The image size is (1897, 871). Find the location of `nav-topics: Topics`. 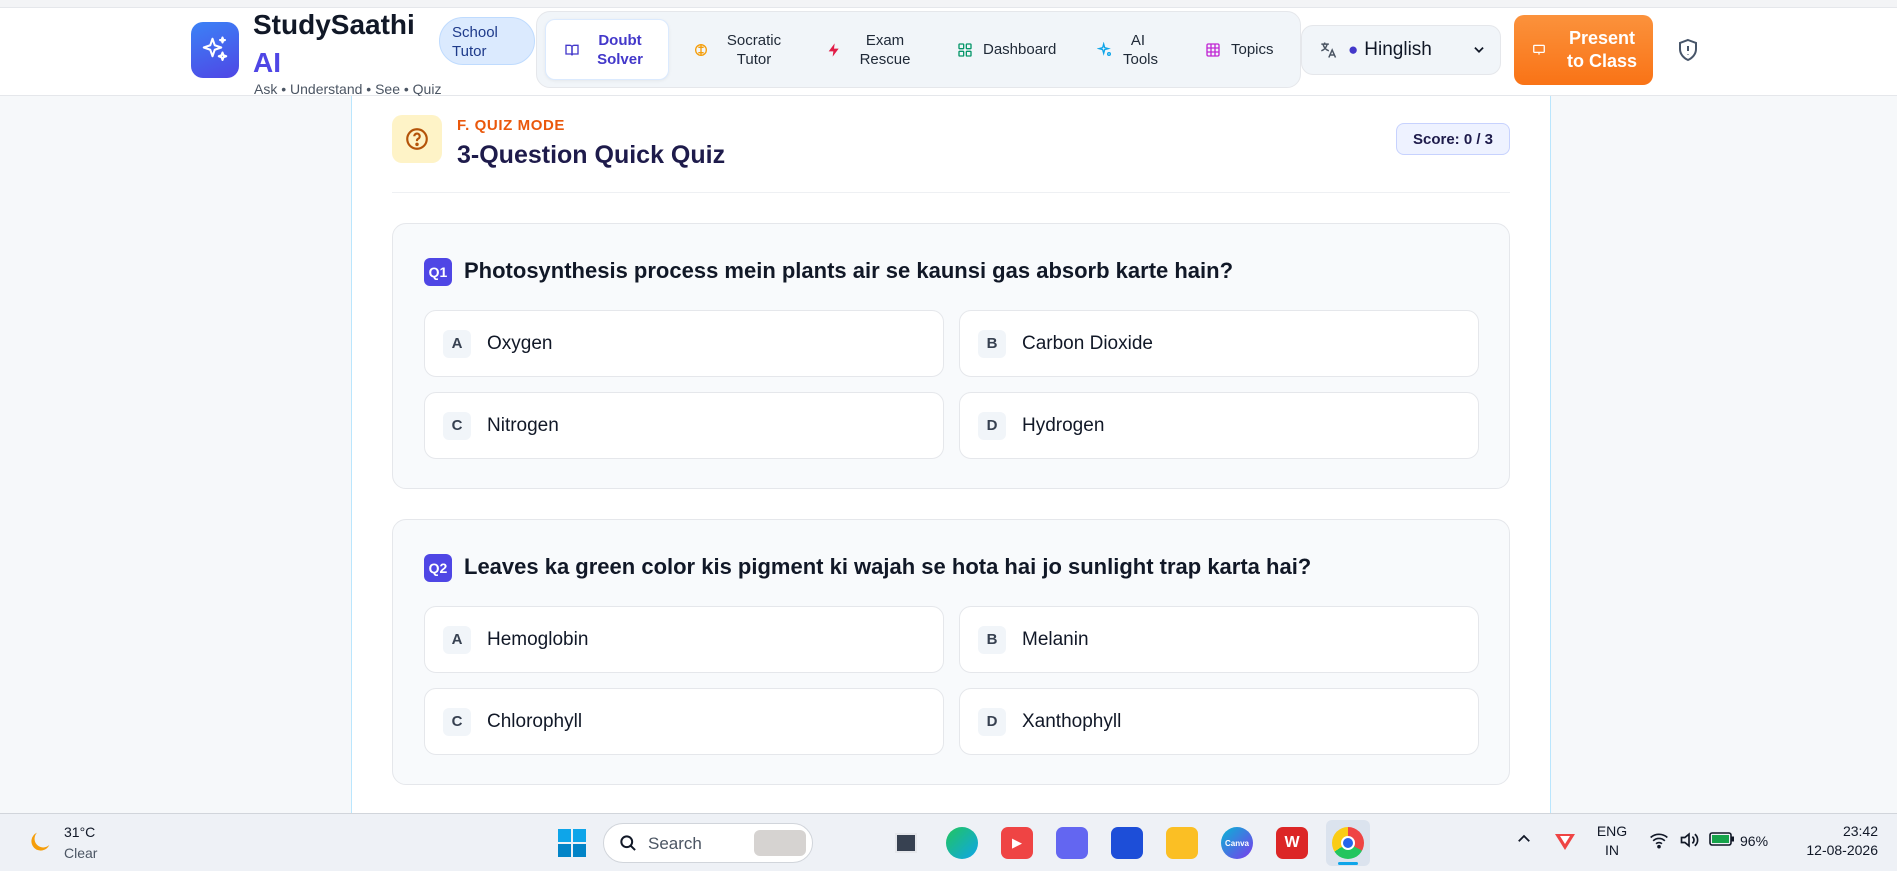

nav-topics: Topics is located at coordinates (1245, 49).